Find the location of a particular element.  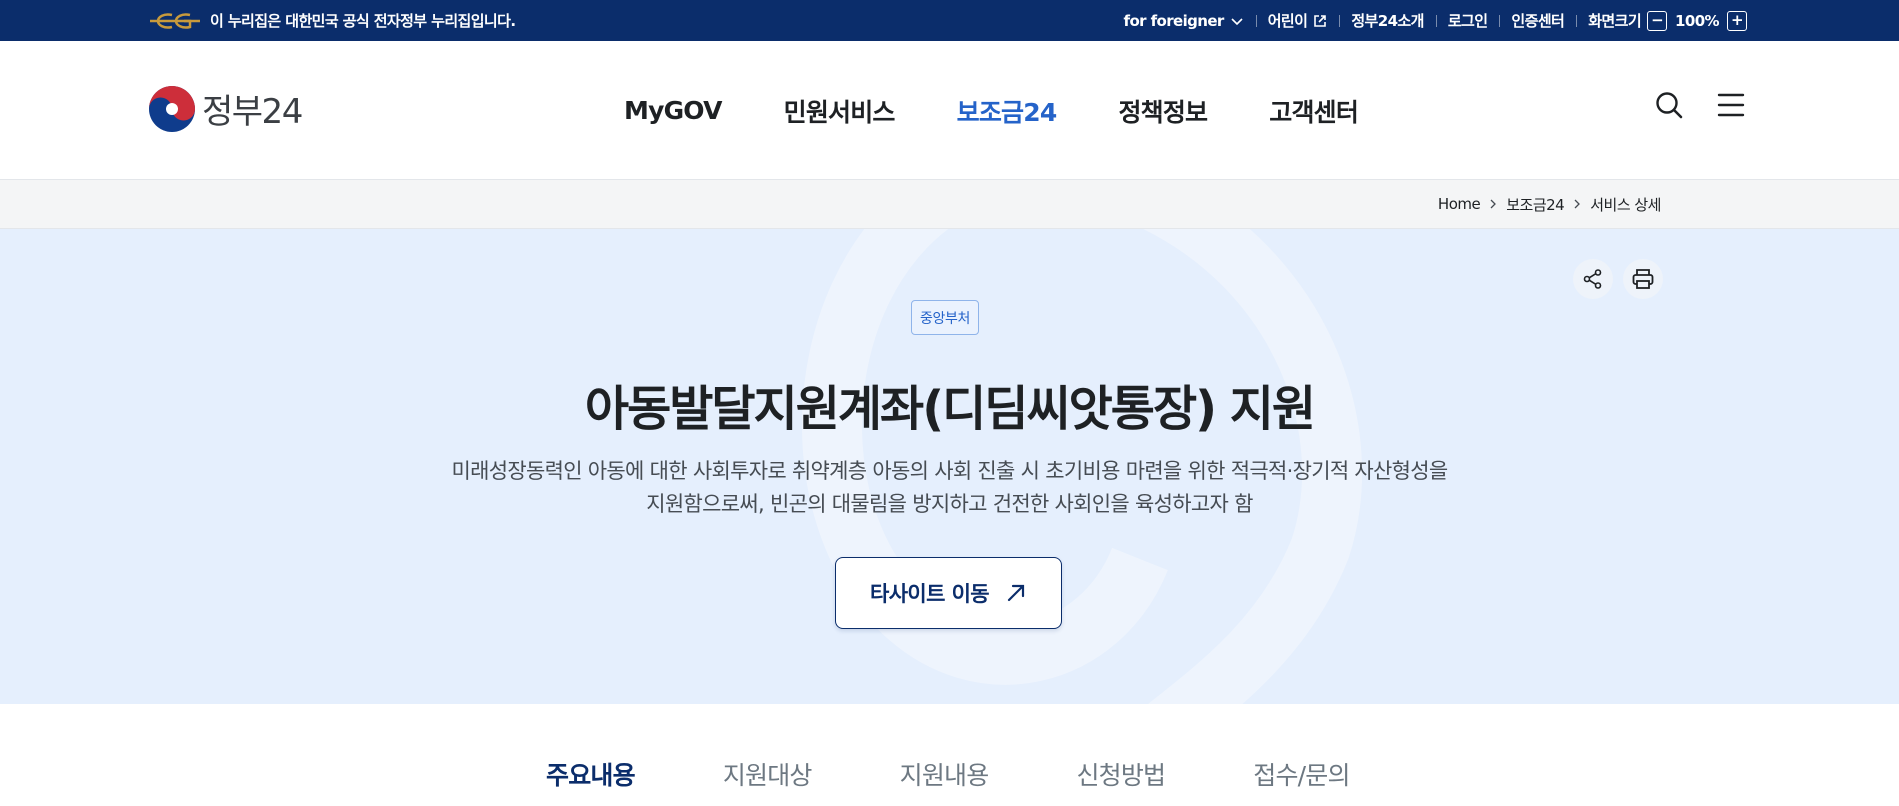

login-label: 로그인 is located at coordinates (1467, 21).